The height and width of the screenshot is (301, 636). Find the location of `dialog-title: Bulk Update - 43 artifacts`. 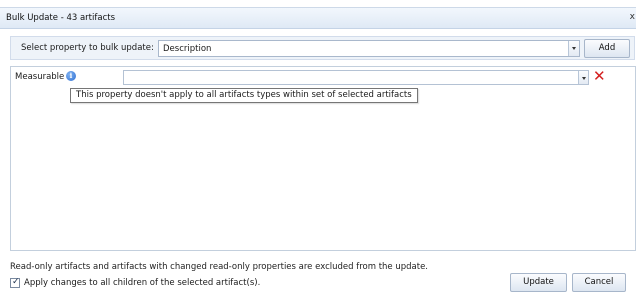

dialog-title: Bulk Update - 43 artifacts is located at coordinates (61, 18).